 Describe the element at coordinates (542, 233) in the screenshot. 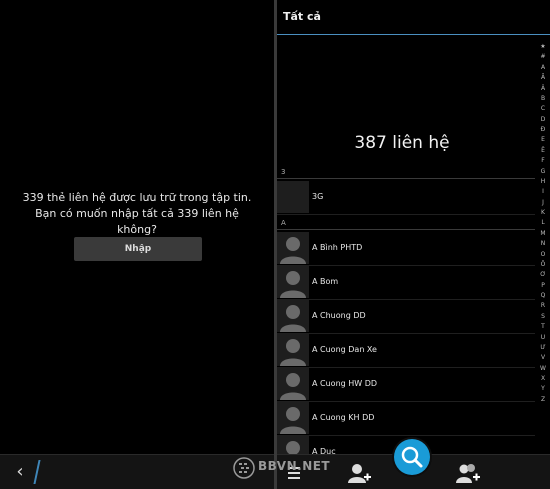

I see `index-letter: M` at that location.